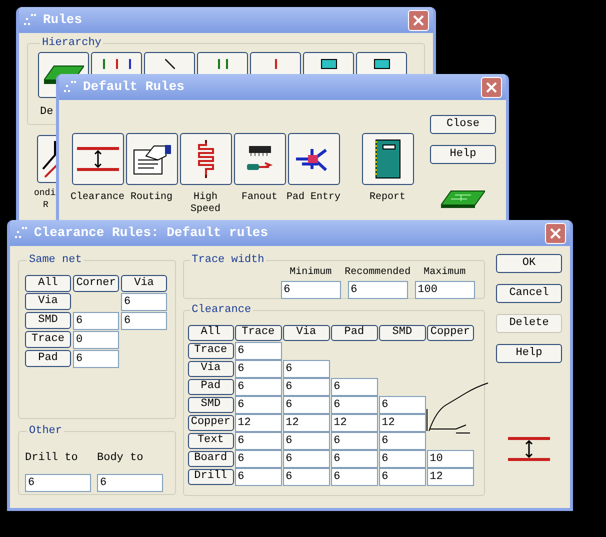  What do you see at coordinates (133, 87) in the screenshot?
I see `window-title: Default Rules` at bounding box center [133, 87].